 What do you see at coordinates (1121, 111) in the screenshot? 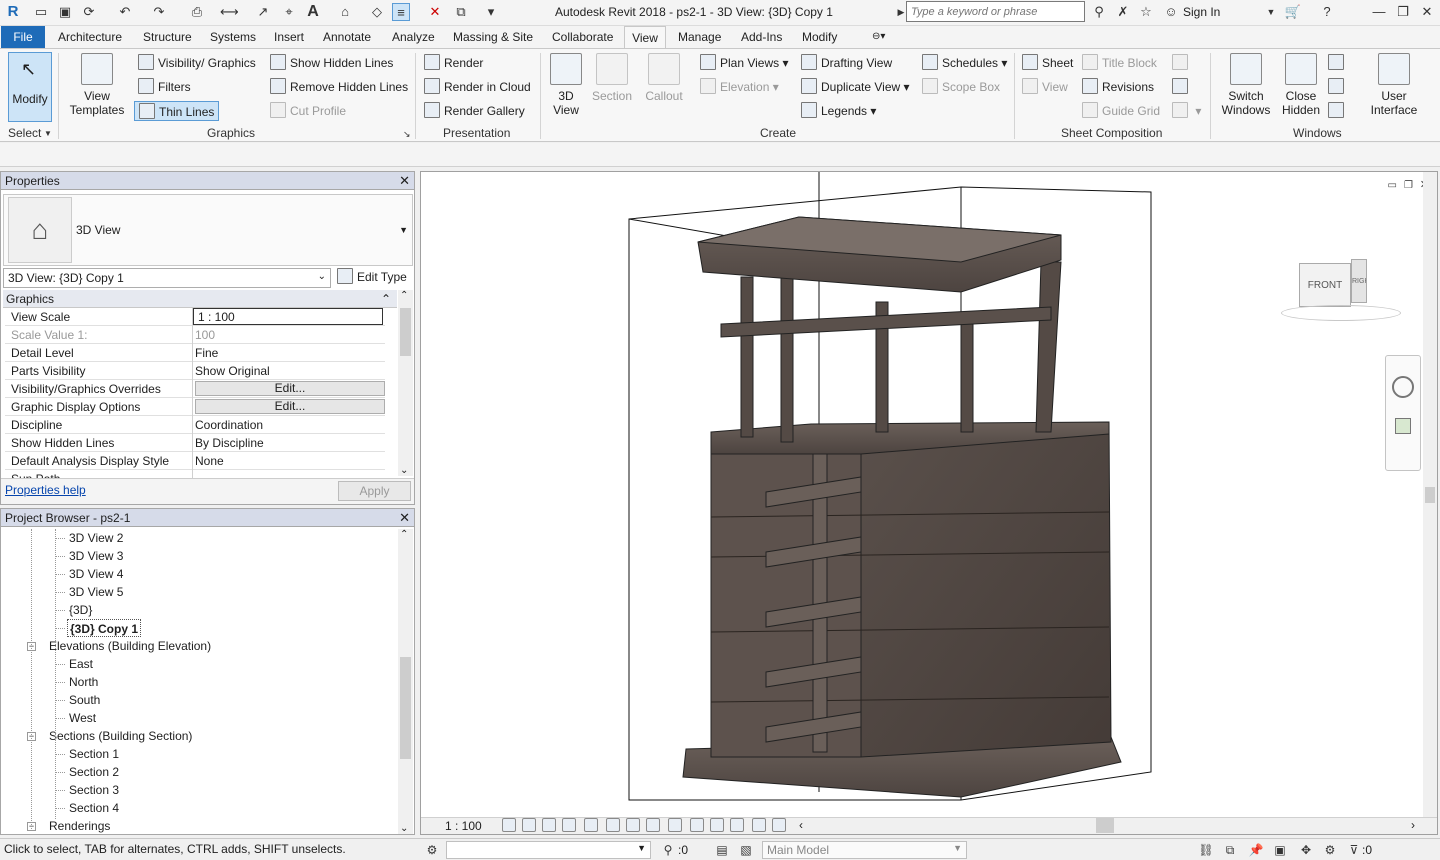
I see `guide-grid-button: Guide Grid` at bounding box center [1121, 111].